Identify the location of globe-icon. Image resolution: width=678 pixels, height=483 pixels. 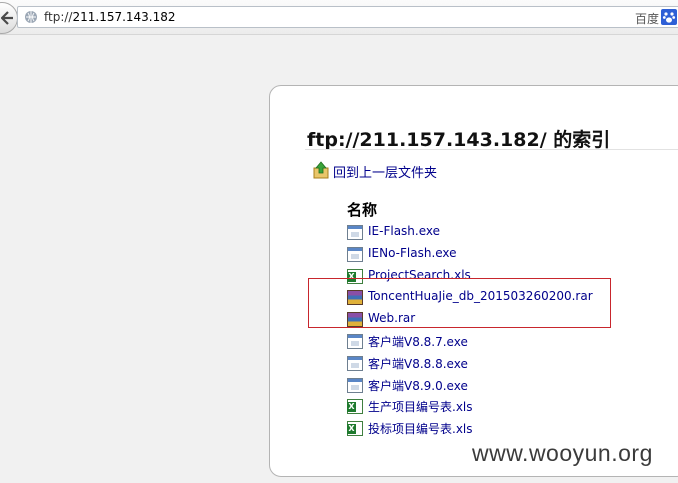
(31, 17).